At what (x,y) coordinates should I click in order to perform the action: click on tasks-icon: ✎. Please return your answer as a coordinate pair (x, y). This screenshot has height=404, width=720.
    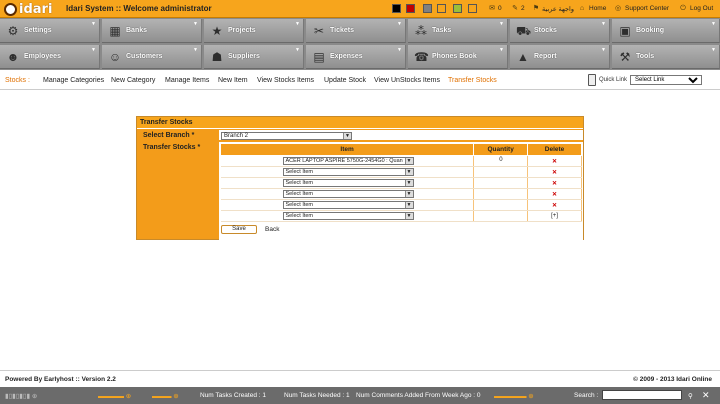
    Looking at the image, I should click on (515, 8).